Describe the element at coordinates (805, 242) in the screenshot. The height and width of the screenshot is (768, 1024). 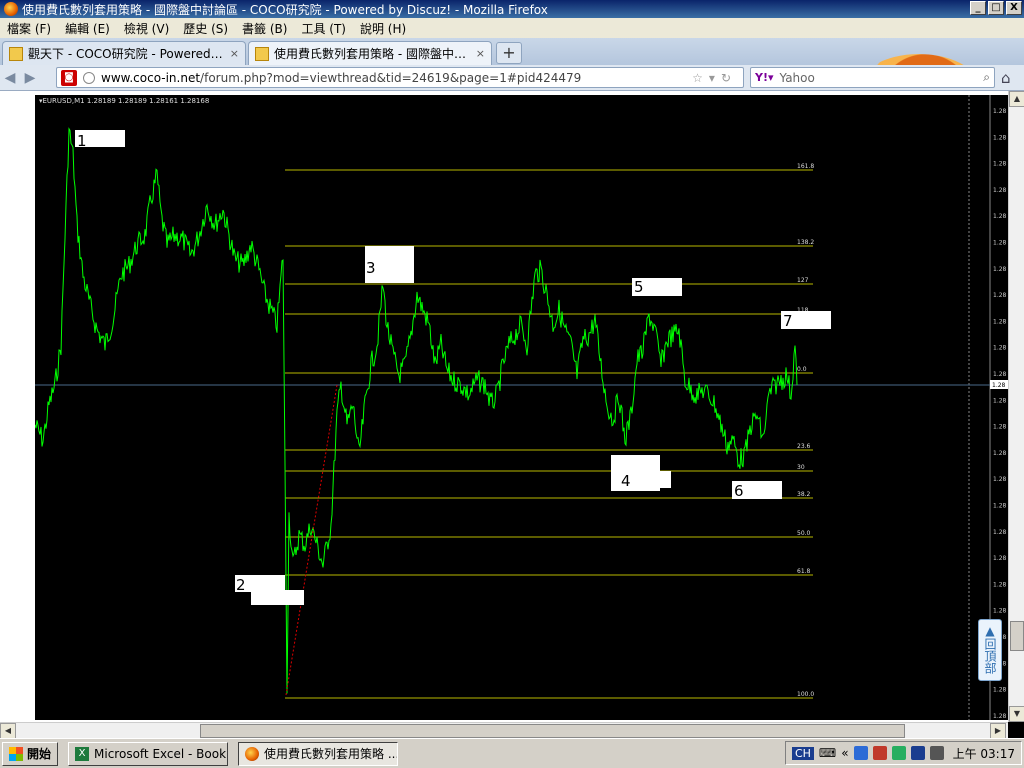
I see `fib-level-label: 138.2` at that location.